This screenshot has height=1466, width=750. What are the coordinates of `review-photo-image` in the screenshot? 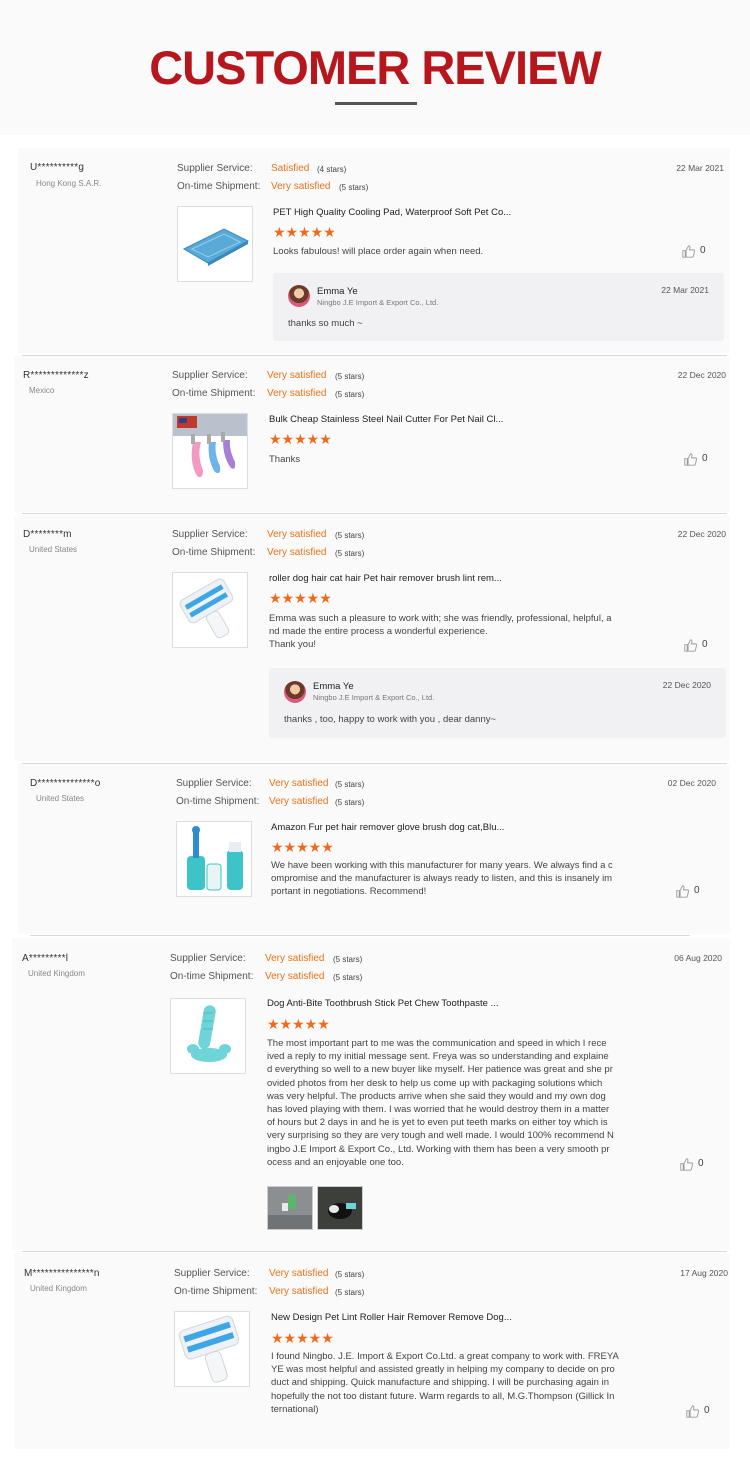 It's located at (290, 1208).